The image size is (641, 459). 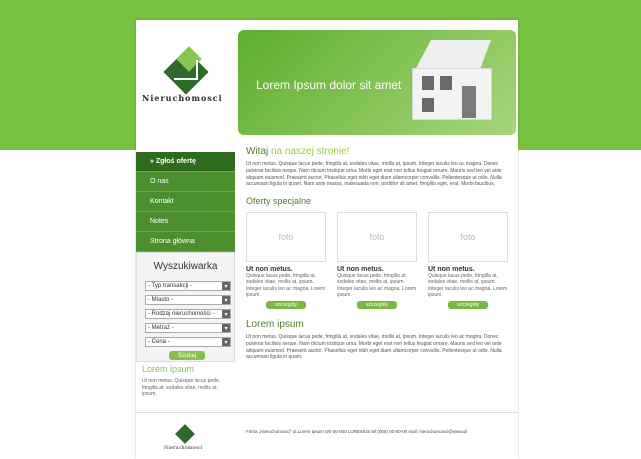 What do you see at coordinates (188, 342) in the screenshot?
I see `price-select: - Cena - ▾` at bounding box center [188, 342].